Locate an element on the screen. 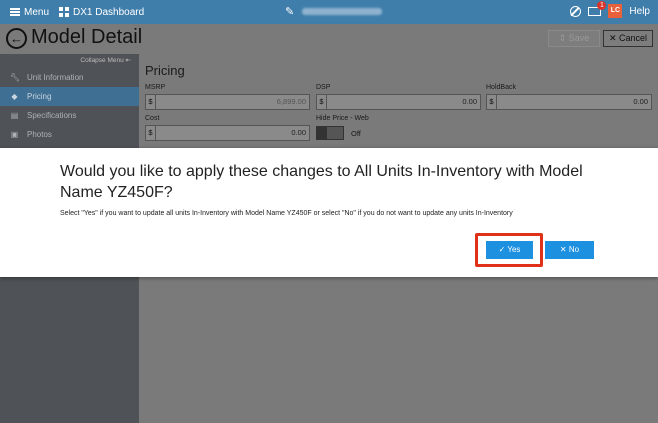 This screenshot has width=658, height=423. avatar: LC is located at coordinates (615, 11).